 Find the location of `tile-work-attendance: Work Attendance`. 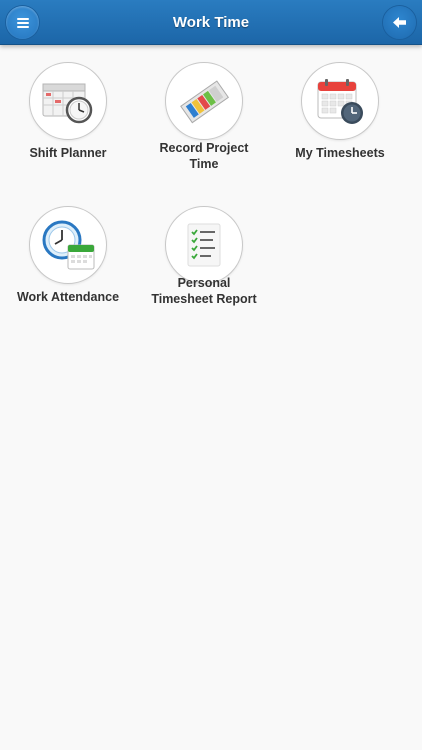

tile-work-attendance: Work Attendance is located at coordinates (68, 256).